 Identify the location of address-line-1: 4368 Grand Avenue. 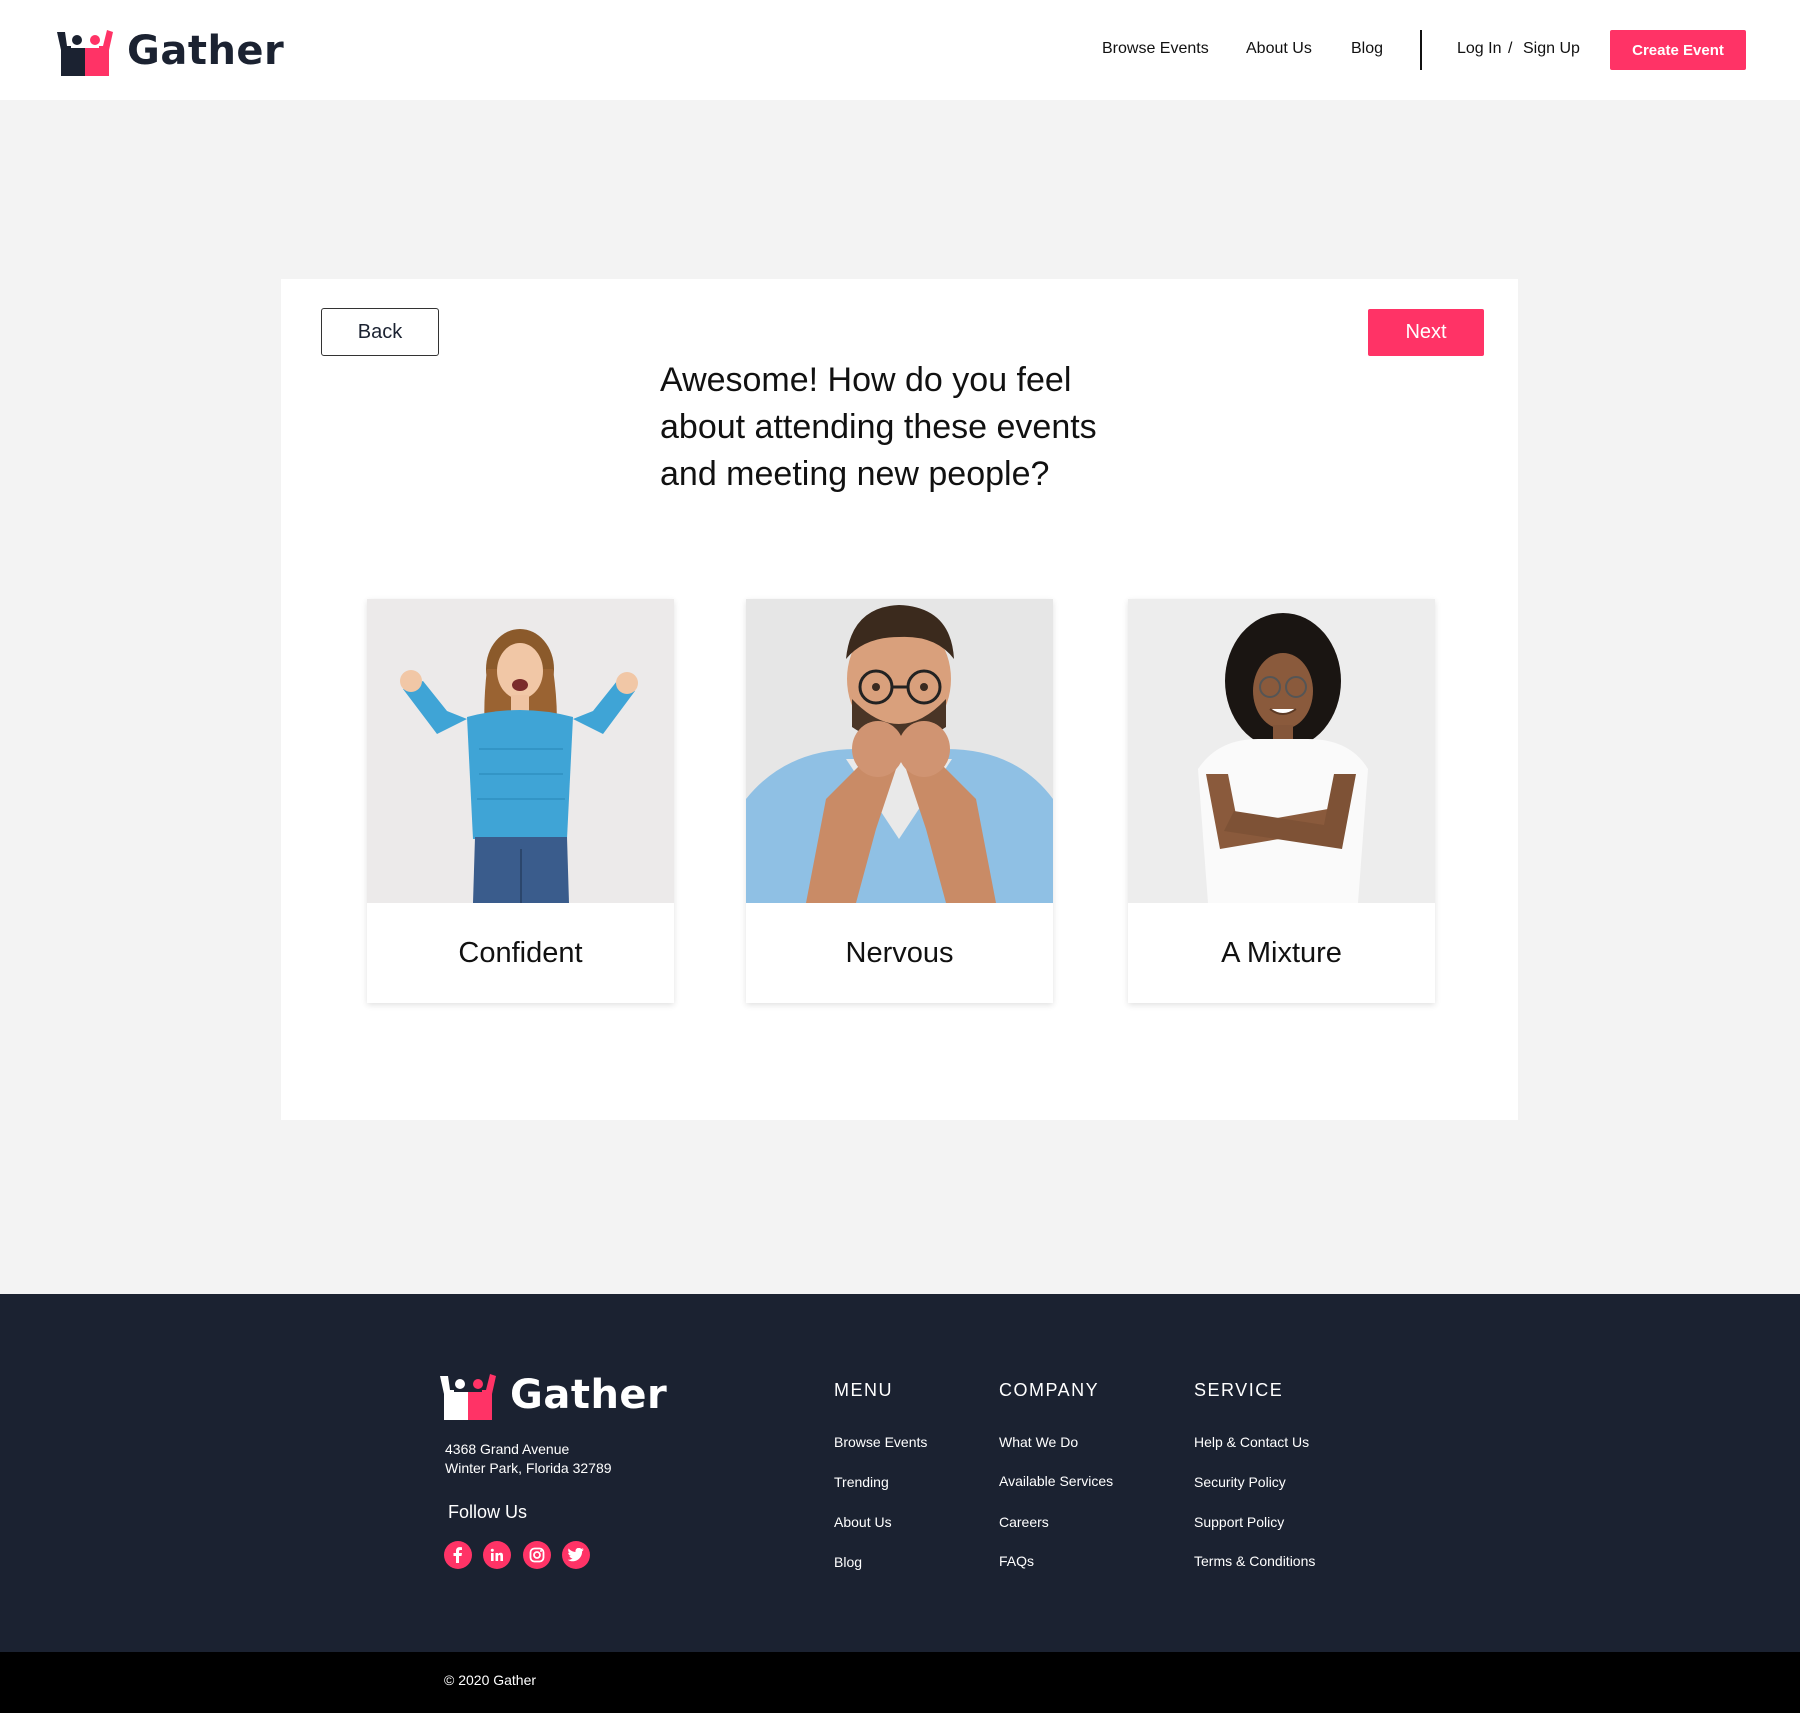
(507, 1449).